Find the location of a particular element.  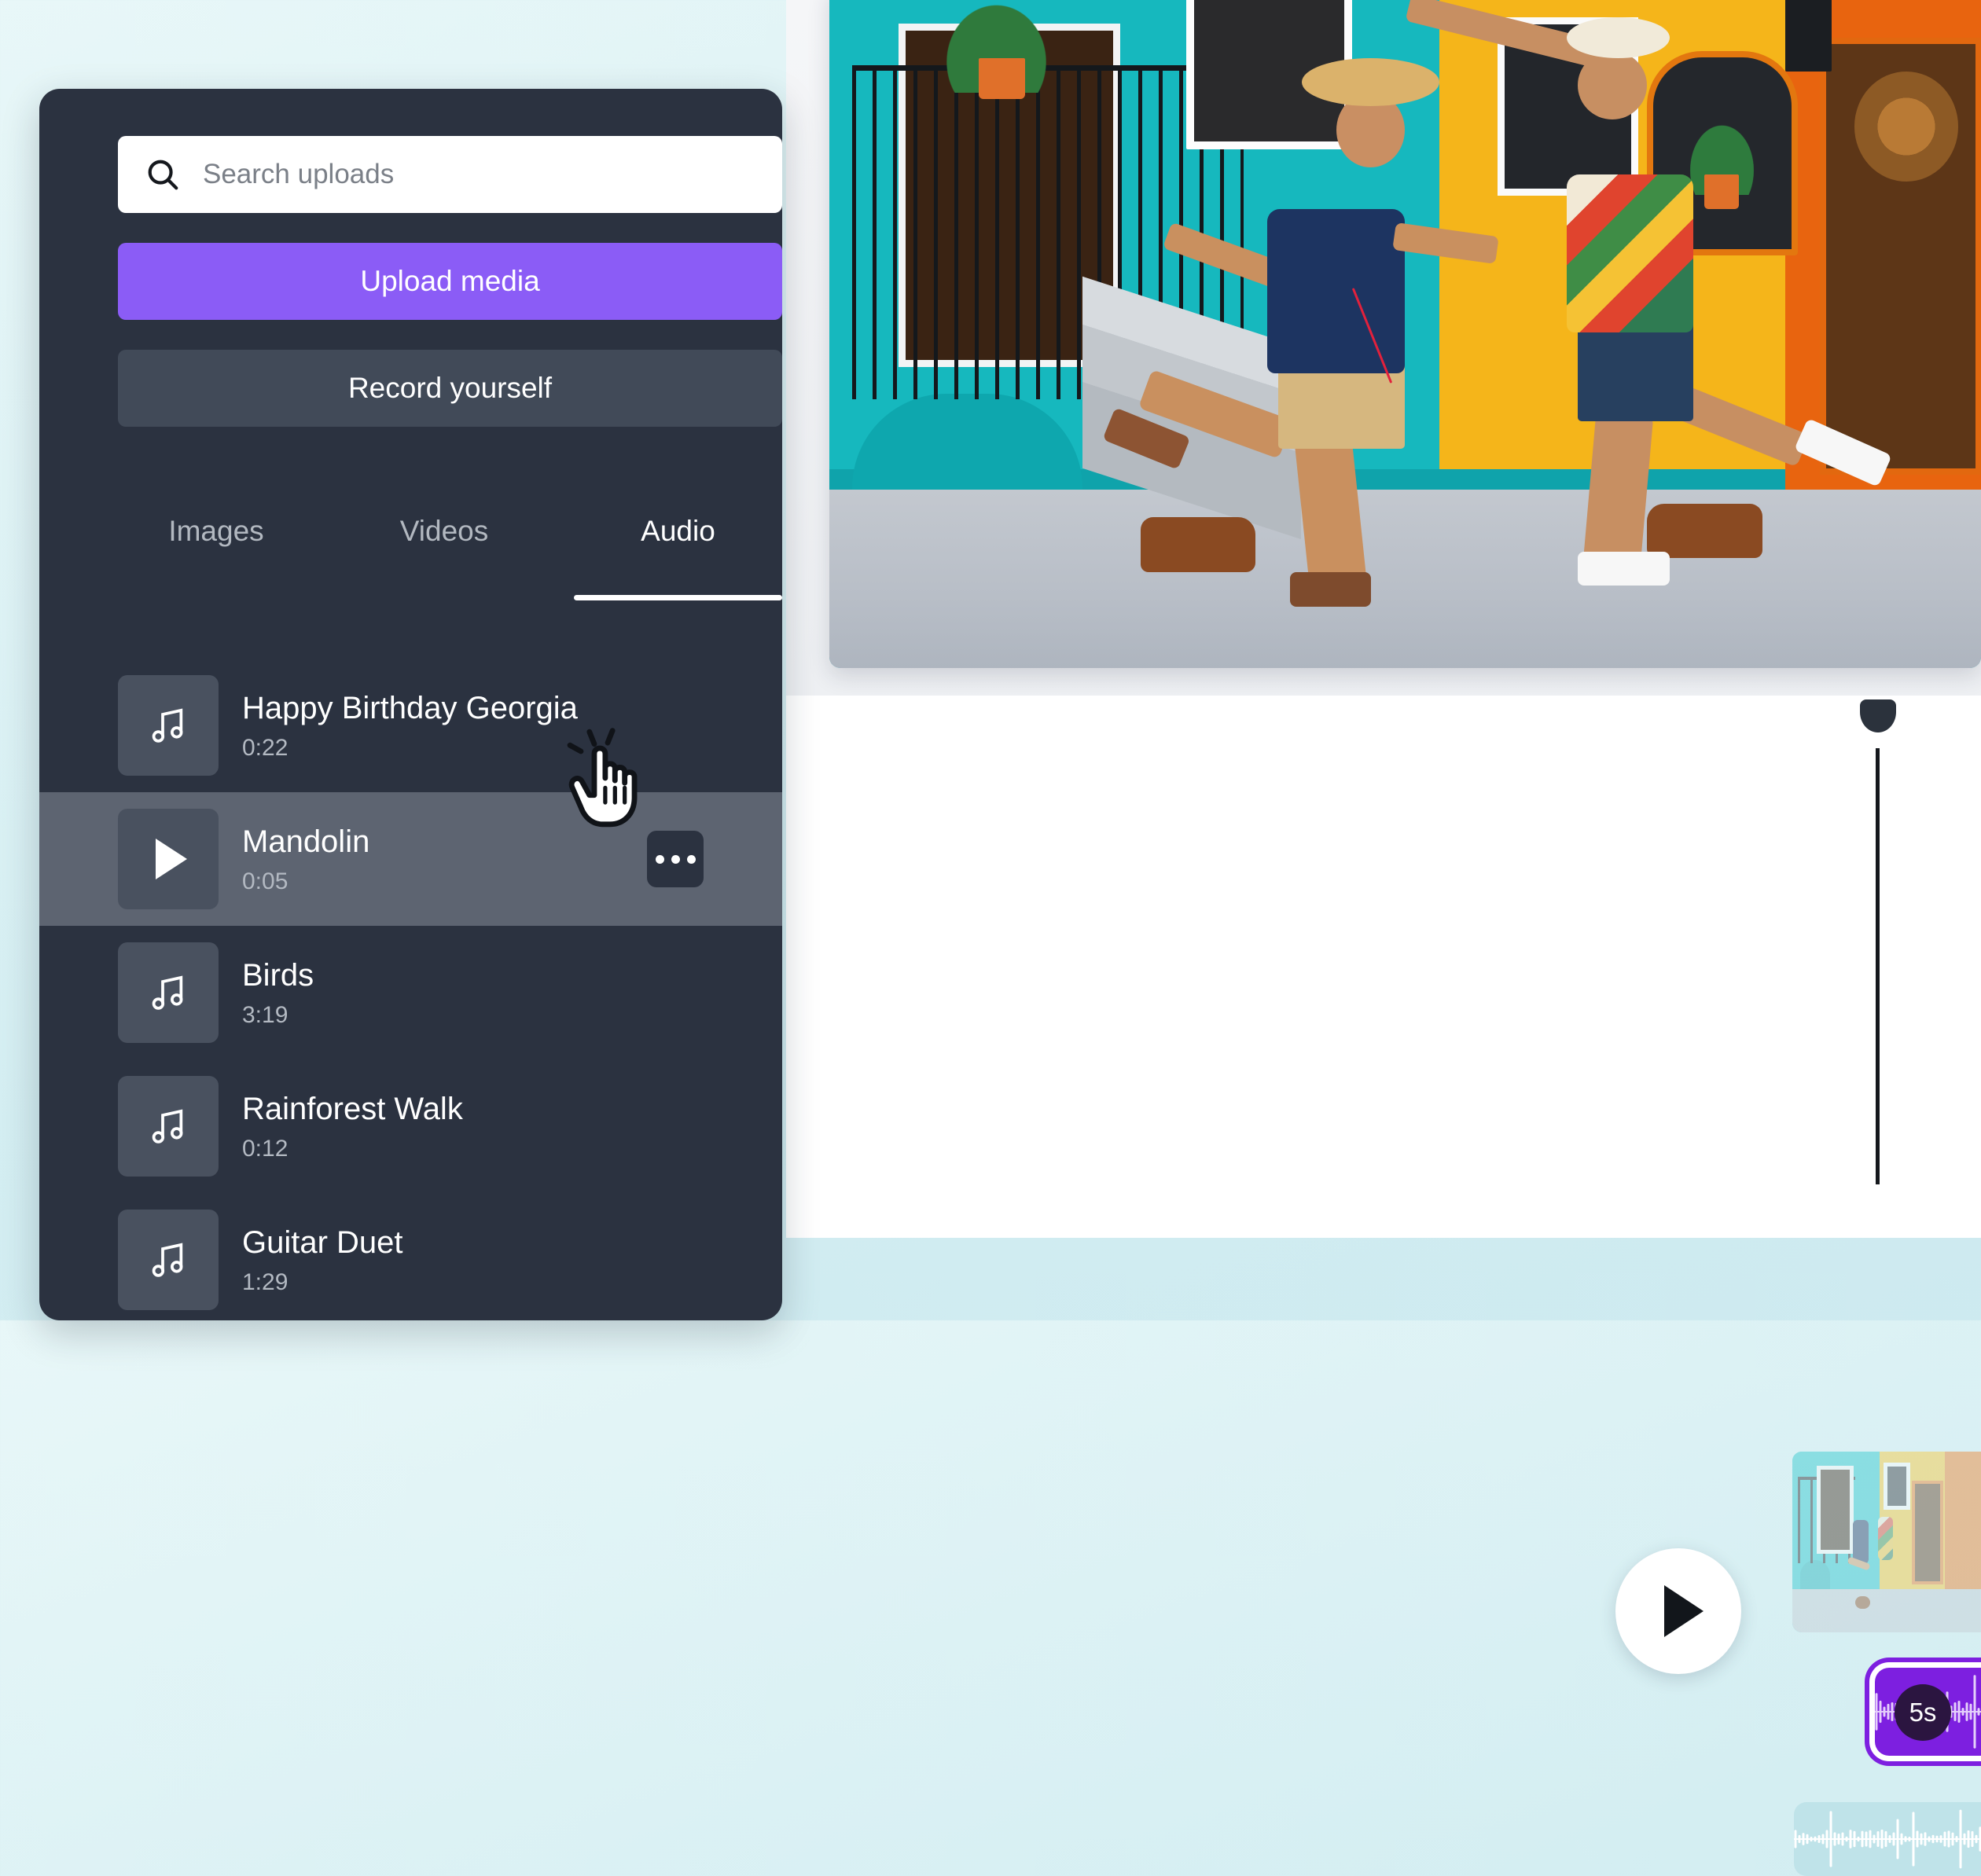

playhead-line is located at coordinates (1878, 966).